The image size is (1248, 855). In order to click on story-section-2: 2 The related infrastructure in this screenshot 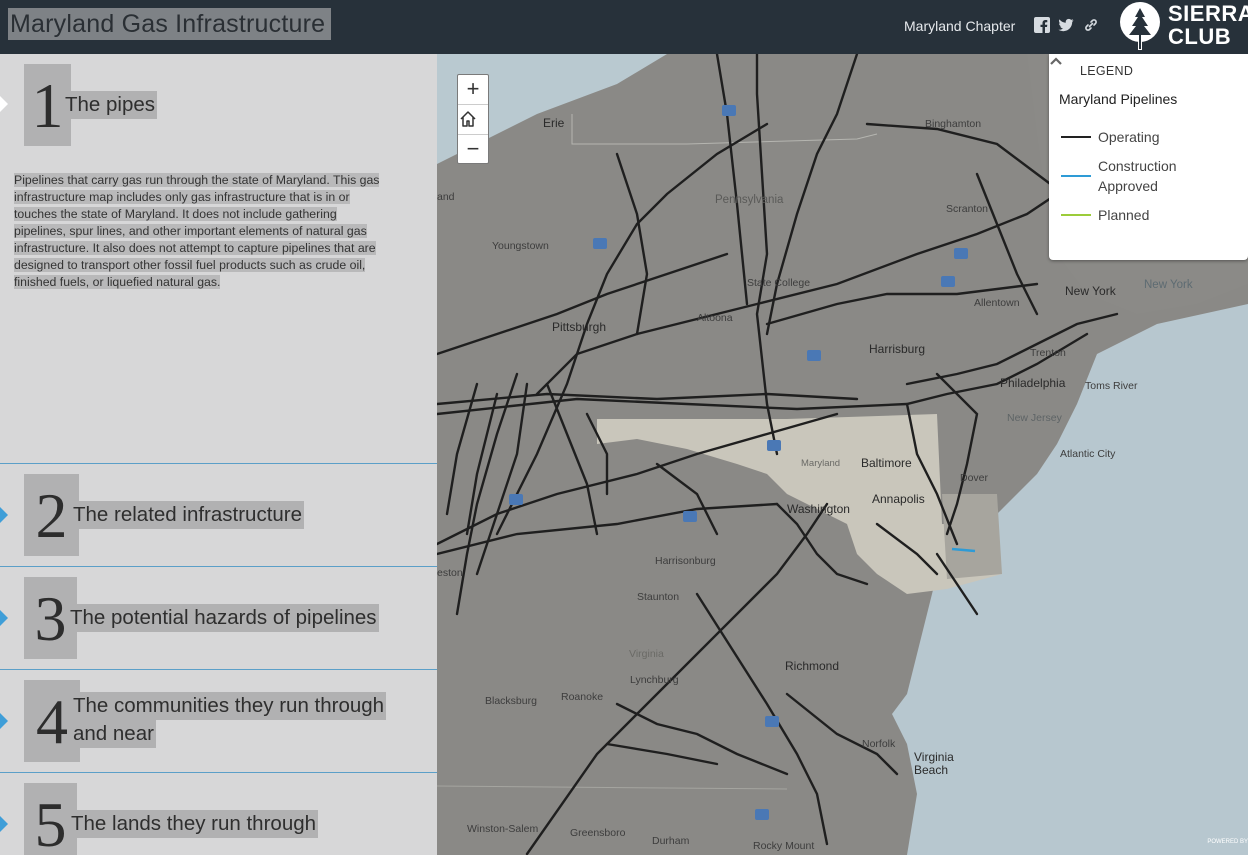, I will do `click(218, 515)`.